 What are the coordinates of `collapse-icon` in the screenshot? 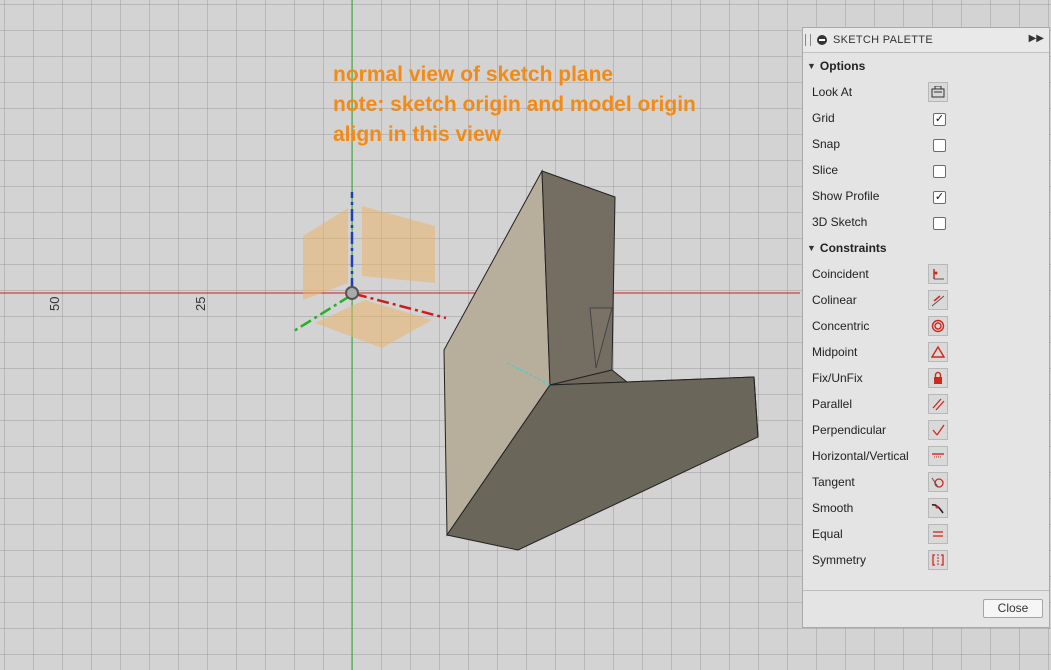 It's located at (822, 40).